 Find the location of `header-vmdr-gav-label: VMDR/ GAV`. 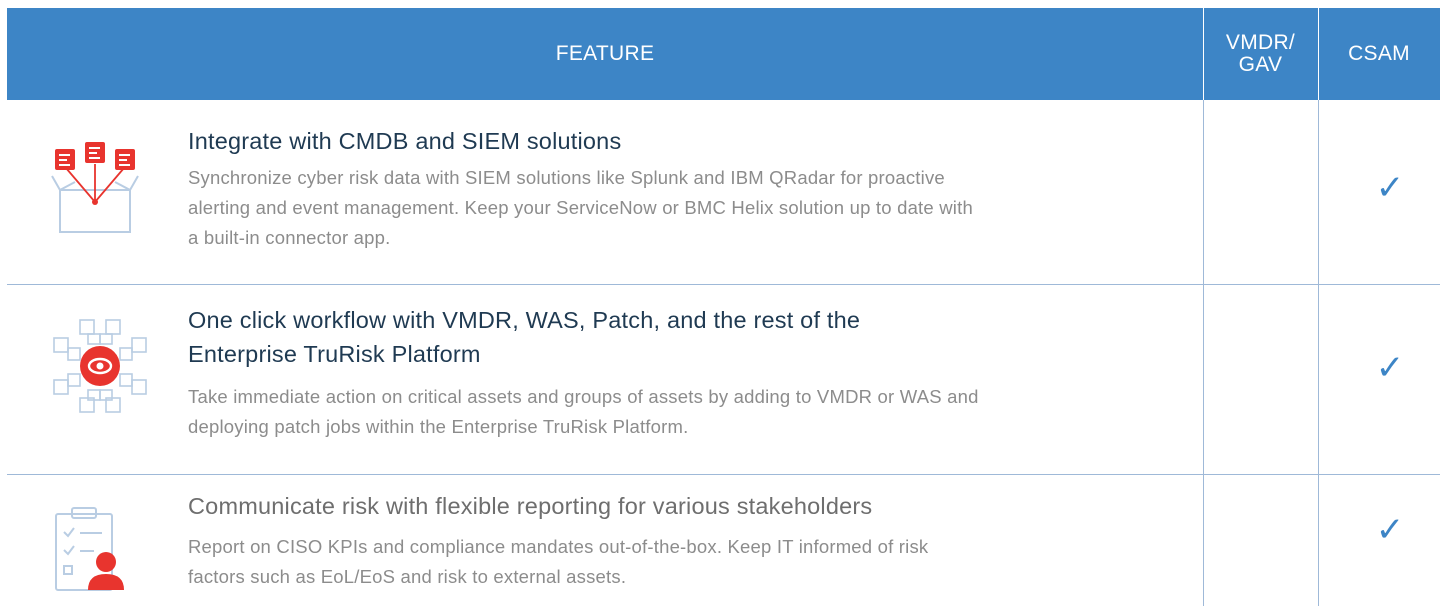

header-vmdr-gav-label: VMDR/ GAV is located at coordinates (1260, 53).